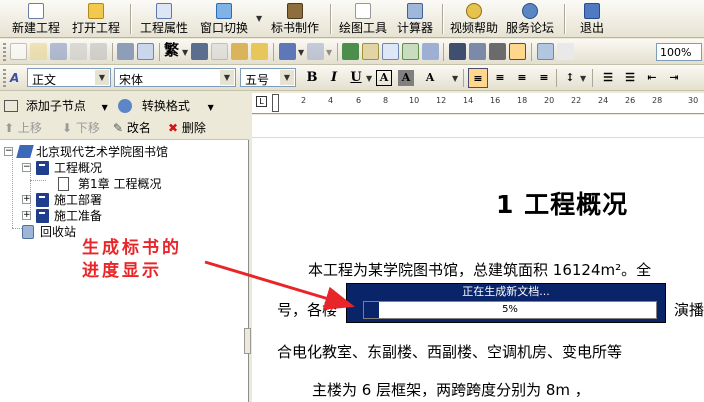  I want to click on panel-splitter-handle, so click(247, 341).